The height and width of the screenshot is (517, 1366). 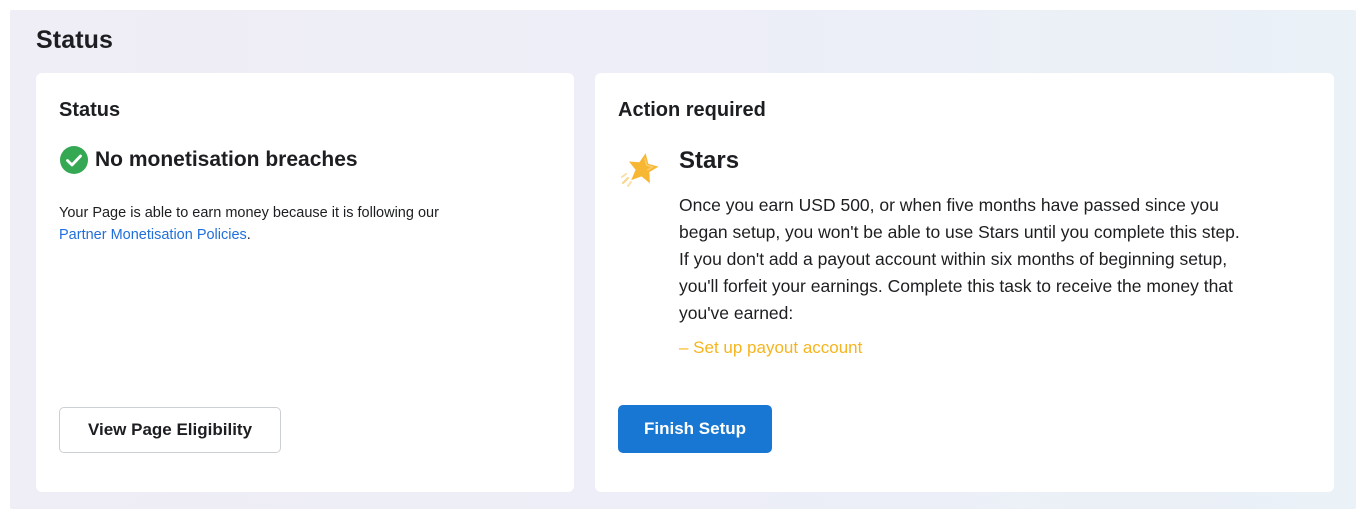 I want to click on star-icon, so click(x=639, y=170).